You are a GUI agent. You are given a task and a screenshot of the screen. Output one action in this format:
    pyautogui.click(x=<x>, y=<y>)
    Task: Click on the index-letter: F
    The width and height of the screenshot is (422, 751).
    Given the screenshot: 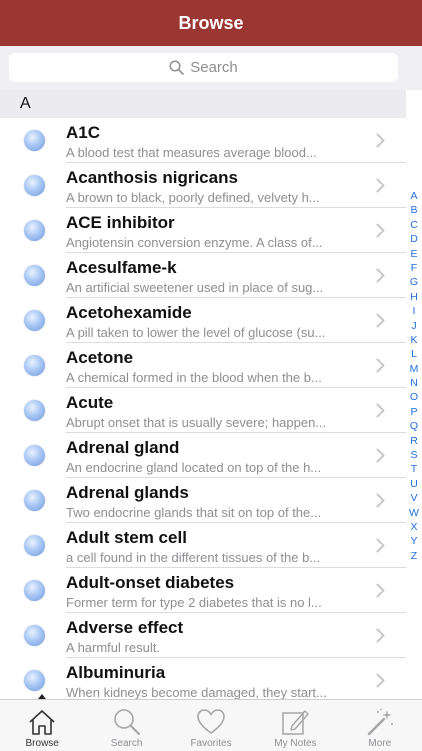 What is the action you would take?
    pyautogui.click(x=414, y=268)
    